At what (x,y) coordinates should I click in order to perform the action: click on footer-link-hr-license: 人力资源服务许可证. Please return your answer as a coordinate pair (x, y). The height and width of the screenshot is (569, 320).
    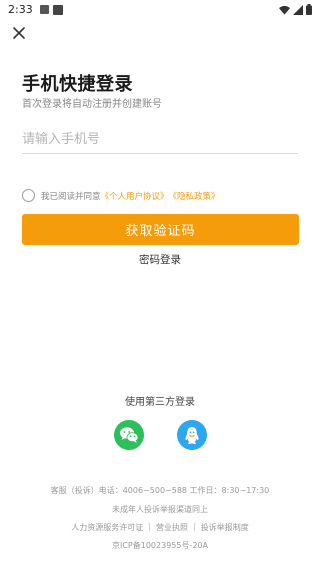
    Looking at the image, I should click on (107, 527).